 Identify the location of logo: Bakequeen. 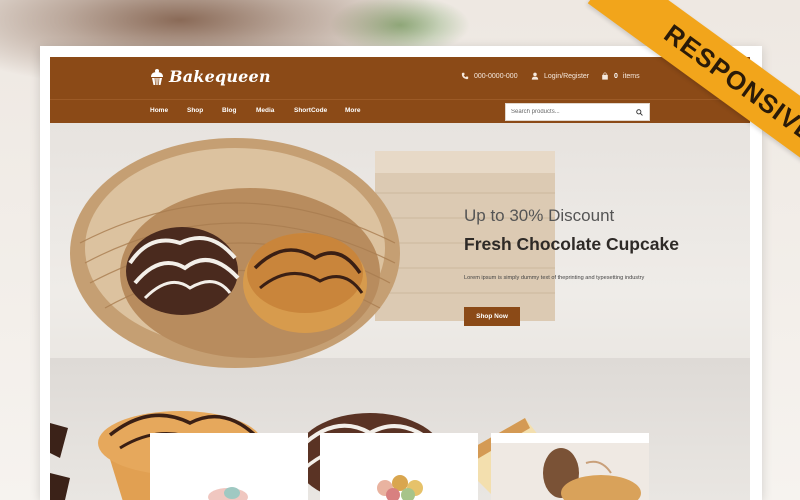
(210, 76).